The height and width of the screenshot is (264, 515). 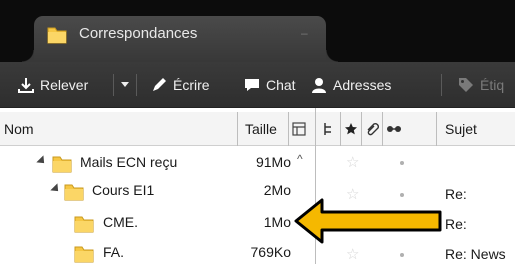 What do you see at coordinates (277, 190) in the screenshot?
I see `folder-size: 2Mo` at bounding box center [277, 190].